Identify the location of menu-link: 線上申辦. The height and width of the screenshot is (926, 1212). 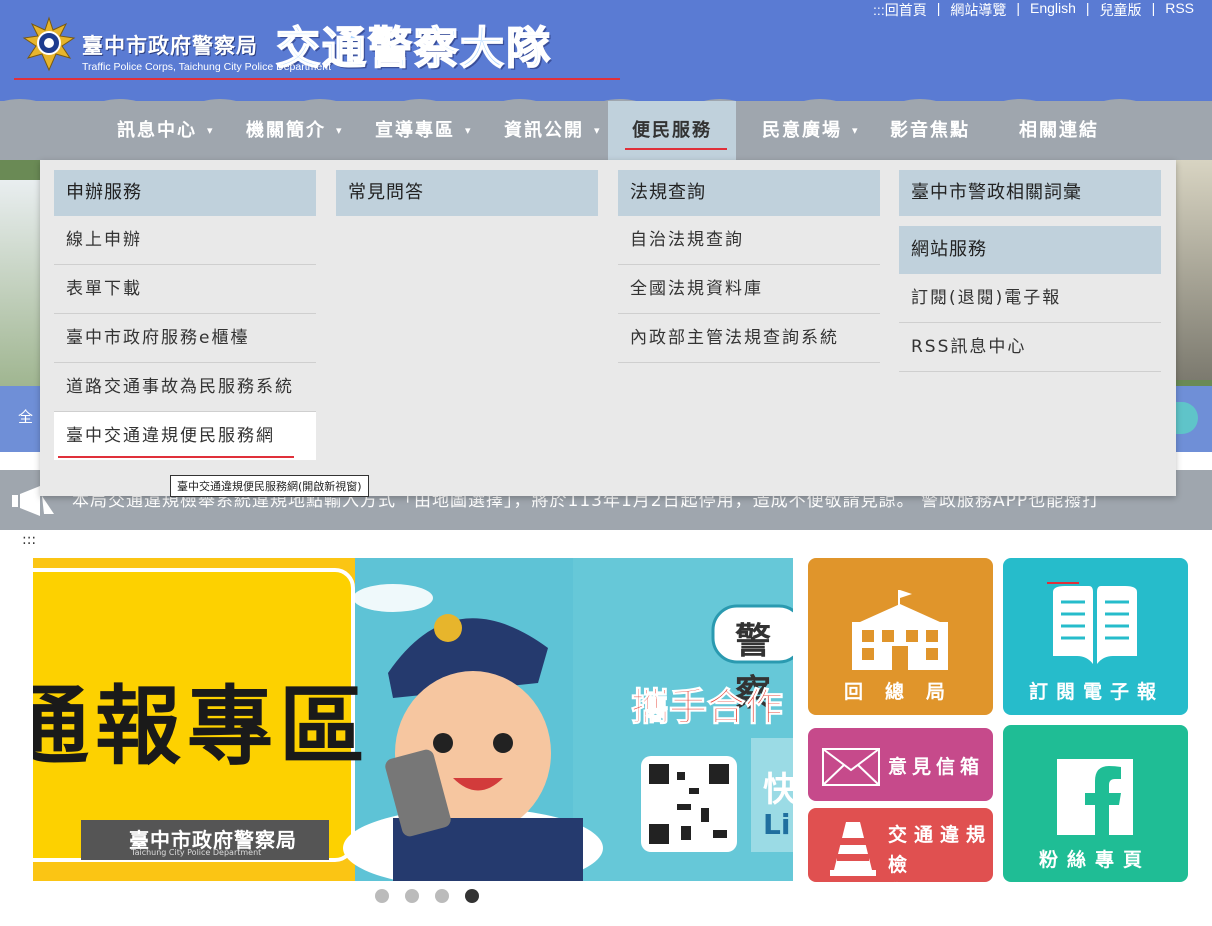
(185, 240).